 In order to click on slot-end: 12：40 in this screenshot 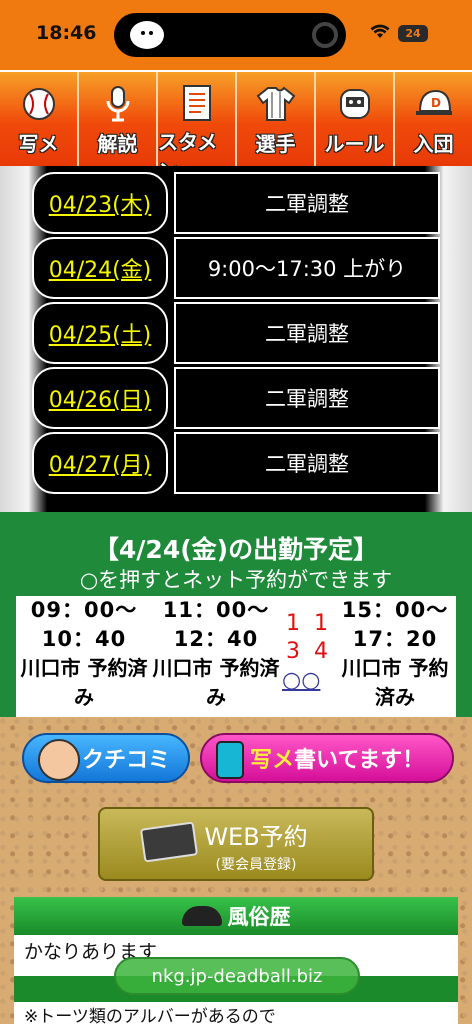, I will do `click(216, 639)`.